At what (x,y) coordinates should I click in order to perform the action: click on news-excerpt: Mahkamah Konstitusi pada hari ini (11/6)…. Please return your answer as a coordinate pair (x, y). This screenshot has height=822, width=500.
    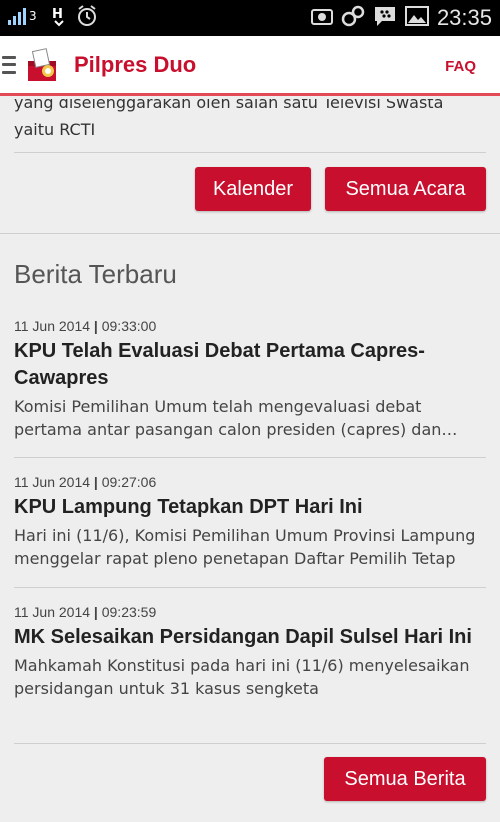
    Looking at the image, I should click on (242, 677).